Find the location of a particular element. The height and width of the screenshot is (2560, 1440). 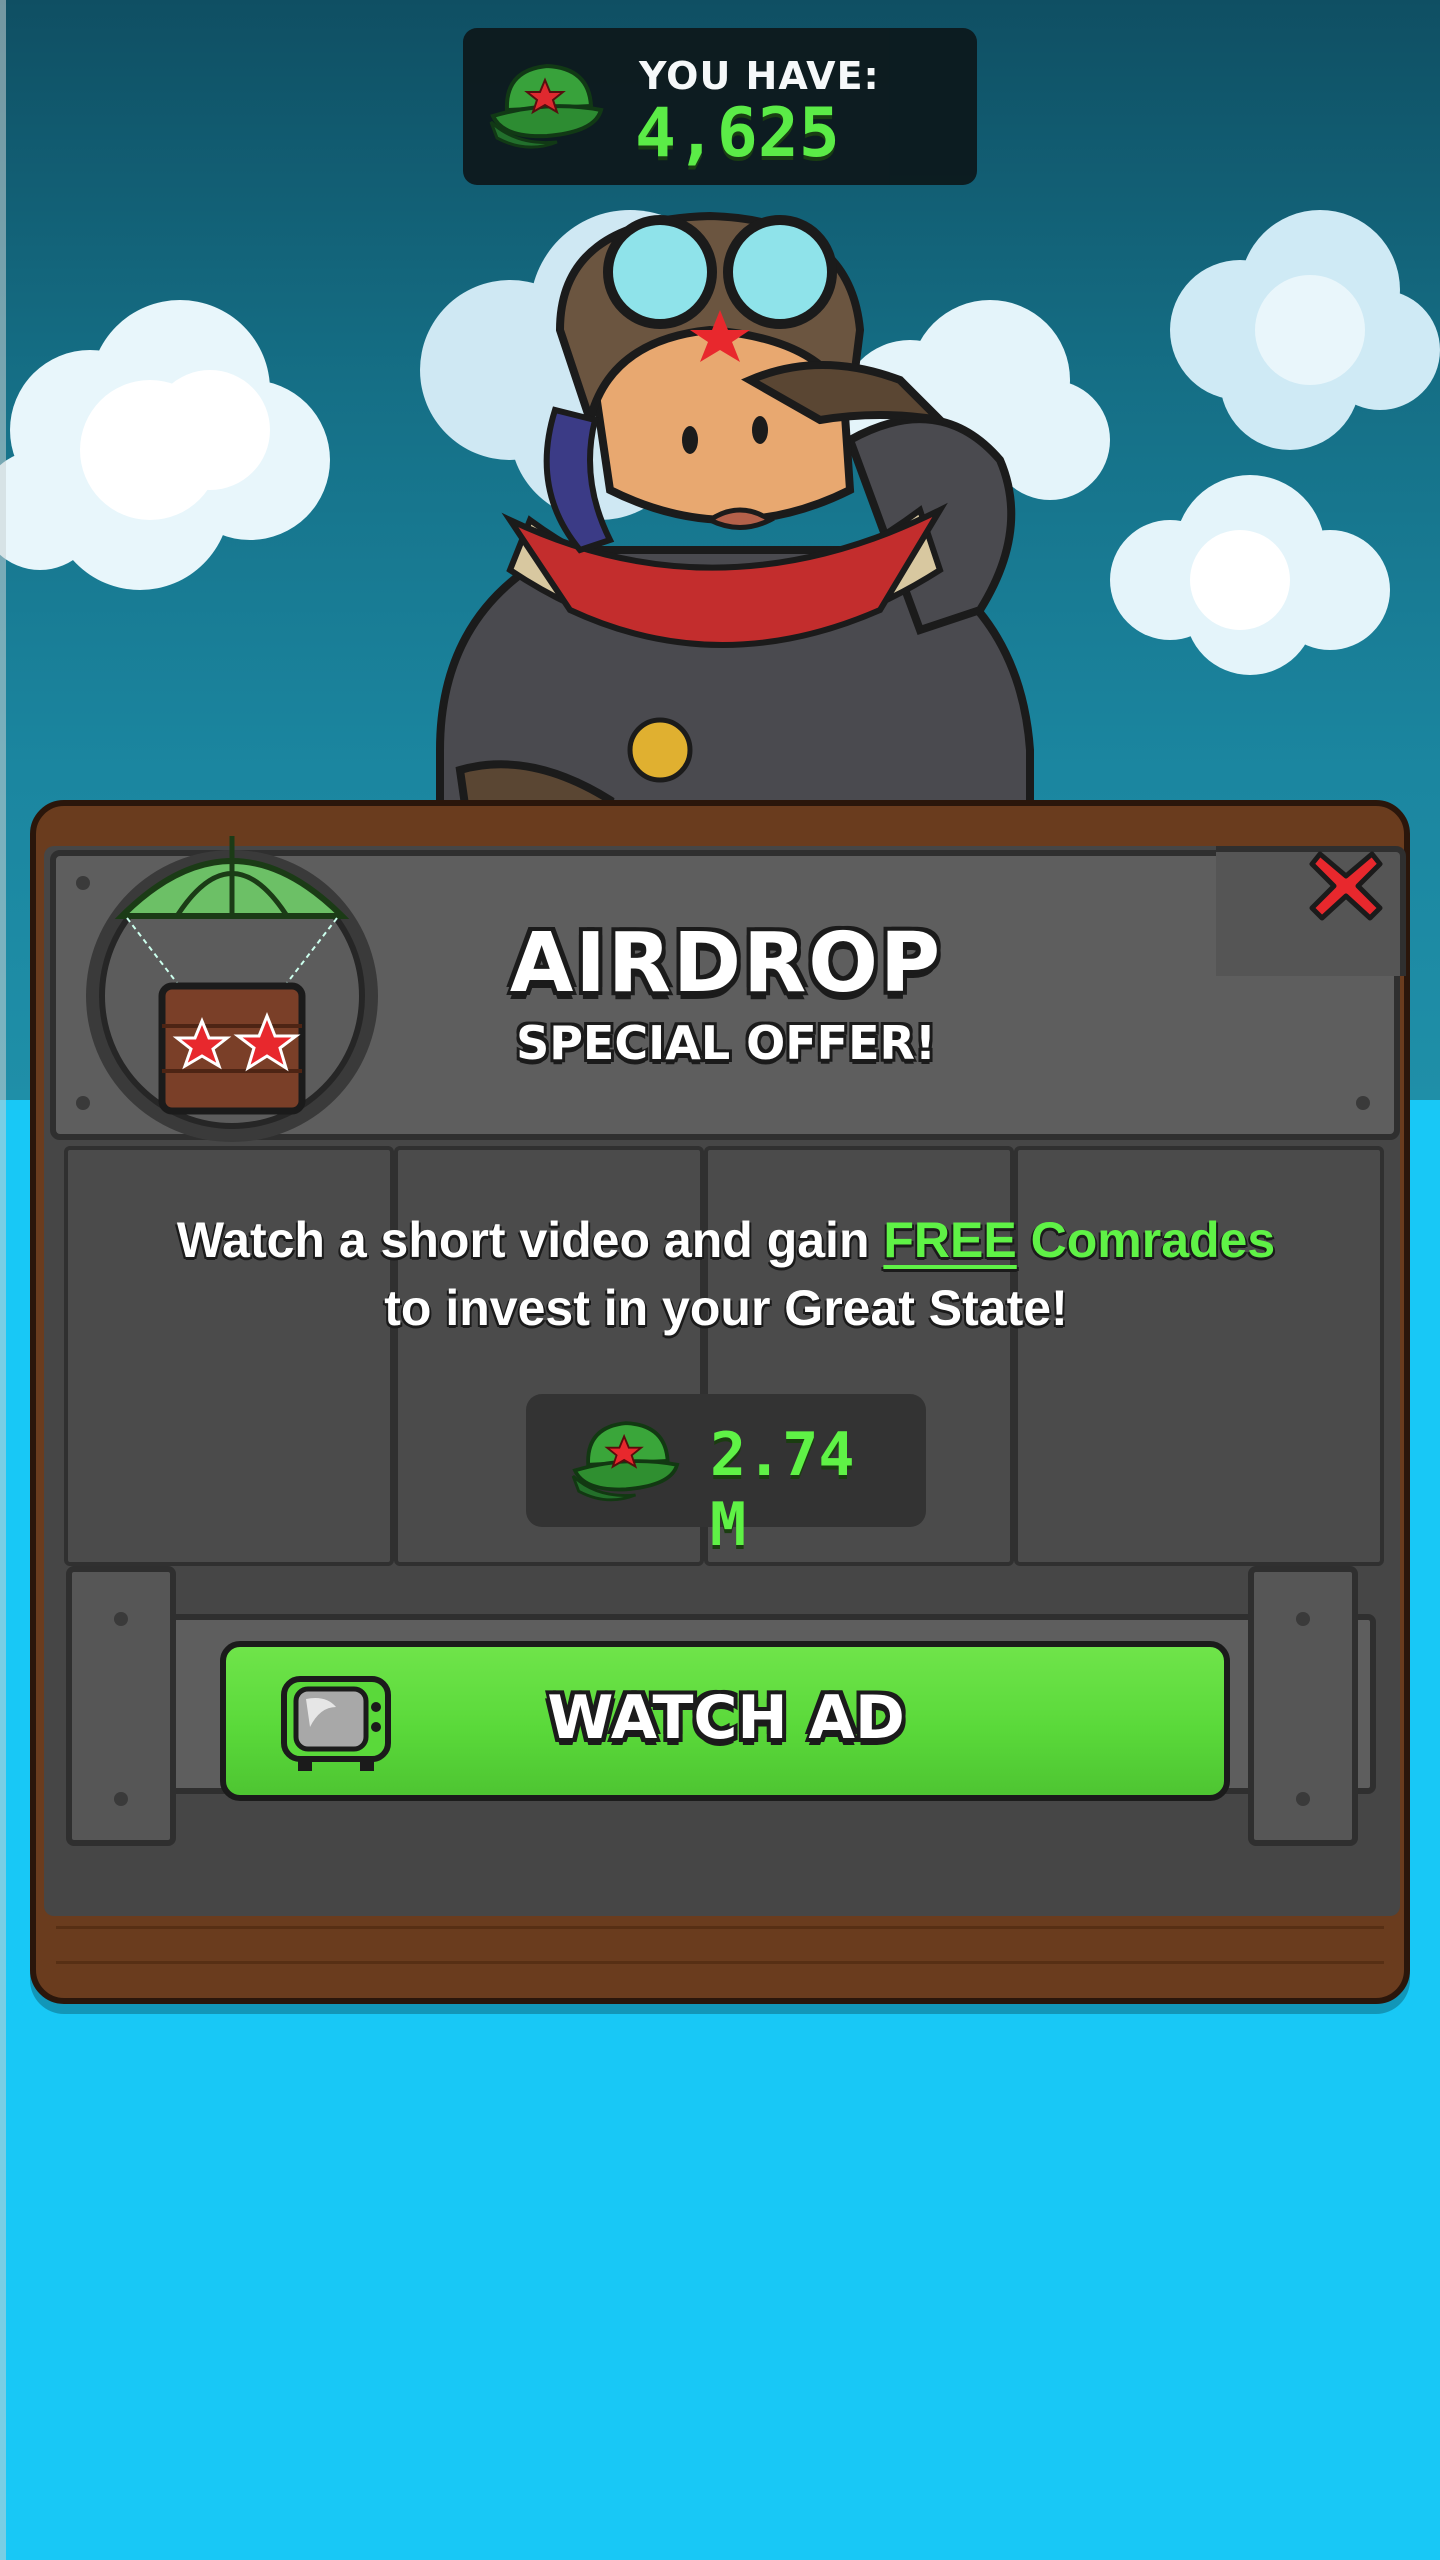

rail-bracket-left is located at coordinates (121, 1706).